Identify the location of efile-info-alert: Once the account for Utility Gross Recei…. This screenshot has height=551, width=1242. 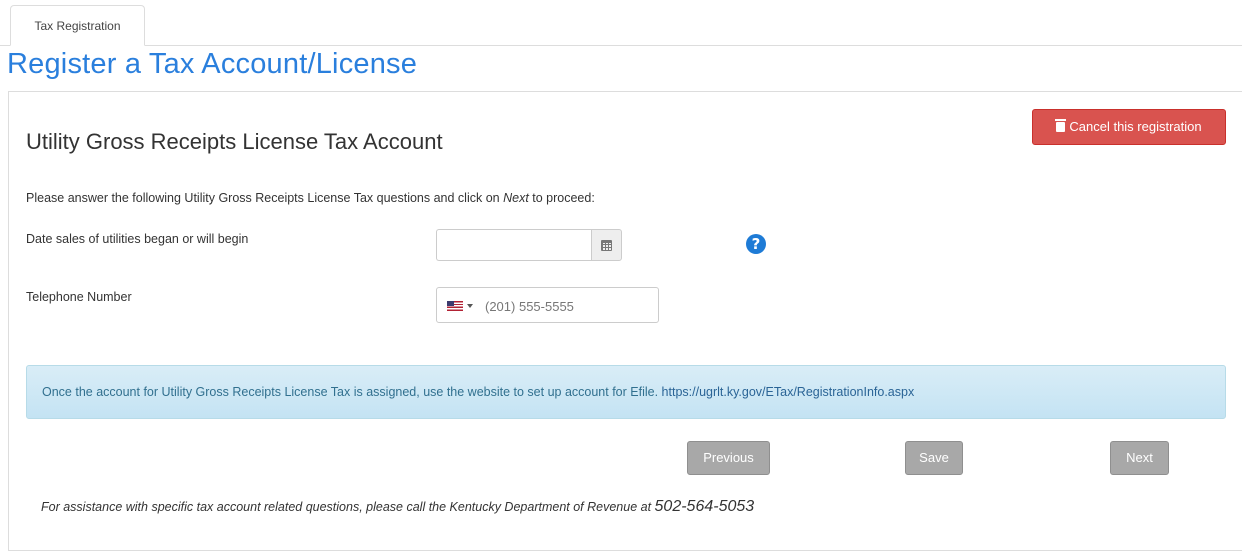
(626, 392).